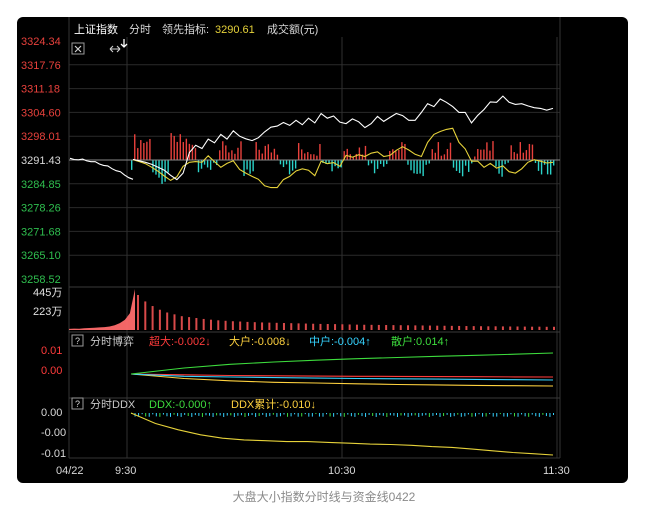 Image resolution: width=648 pixels, height=521 pixels. Describe the element at coordinates (78, 48) in the screenshot. I see `close-icon` at that location.